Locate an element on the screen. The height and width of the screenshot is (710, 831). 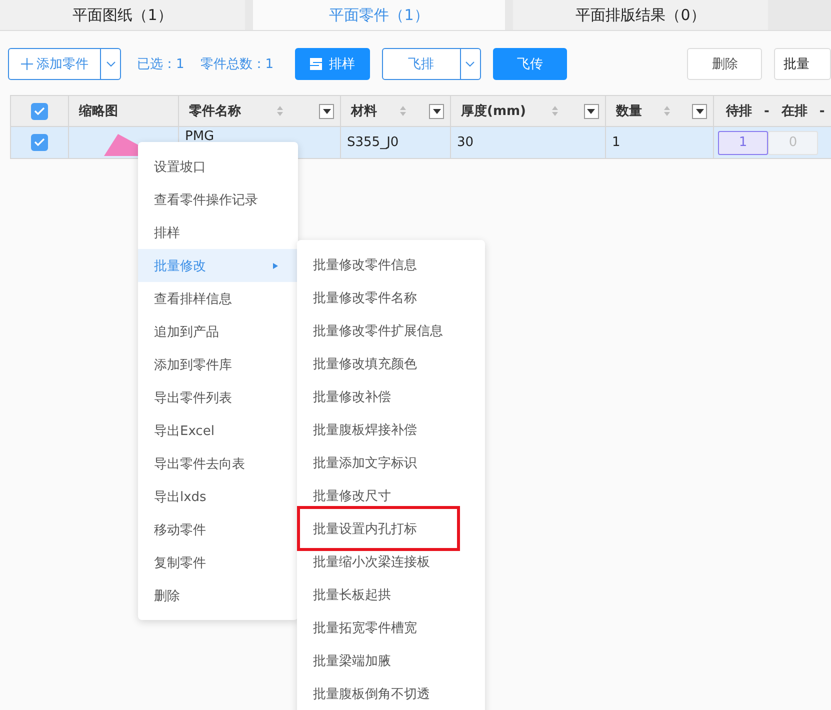
menu-item: 追加到产品 is located at coordinates (218, 331).